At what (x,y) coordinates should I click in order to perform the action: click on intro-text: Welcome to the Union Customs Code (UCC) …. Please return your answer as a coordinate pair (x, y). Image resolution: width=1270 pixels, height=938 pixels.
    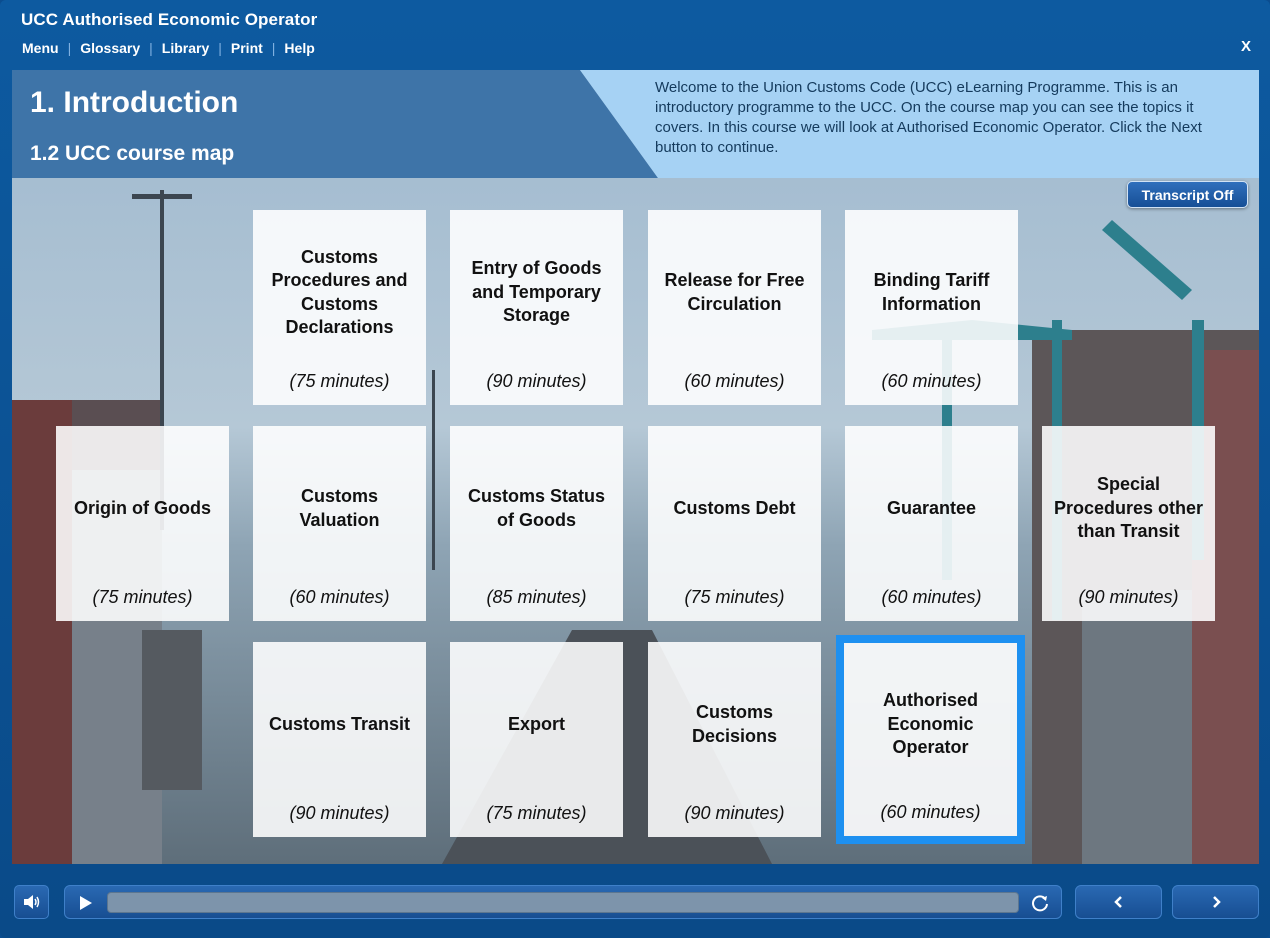
    Looking at the image, I should click on (928, 117).